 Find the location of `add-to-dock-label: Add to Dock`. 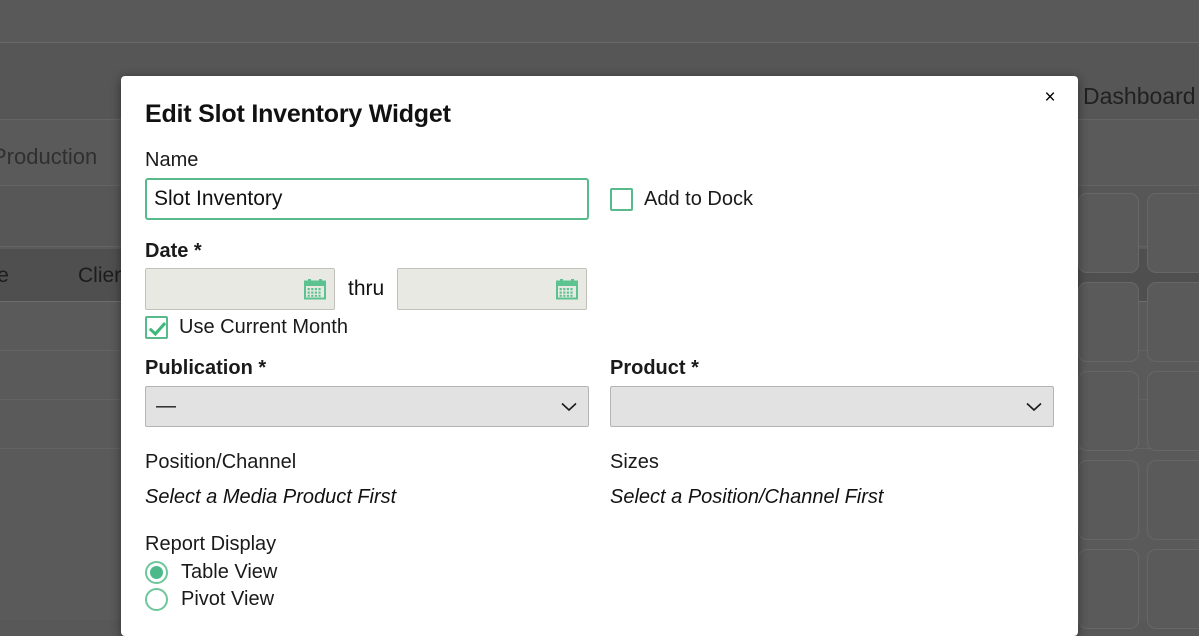

add-to-dock-label: Add to Dock is located at coordinates (698, 199).